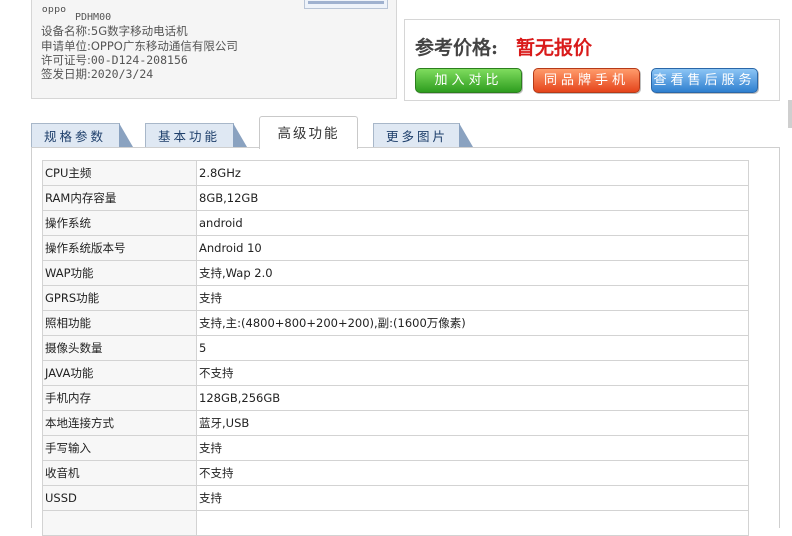 Image resolution: width=792 pixels, height=536 pixels. Describe the element at coordinates (122, 74) in the screenshot. I see `info-value: 2020/3/24` at that location.